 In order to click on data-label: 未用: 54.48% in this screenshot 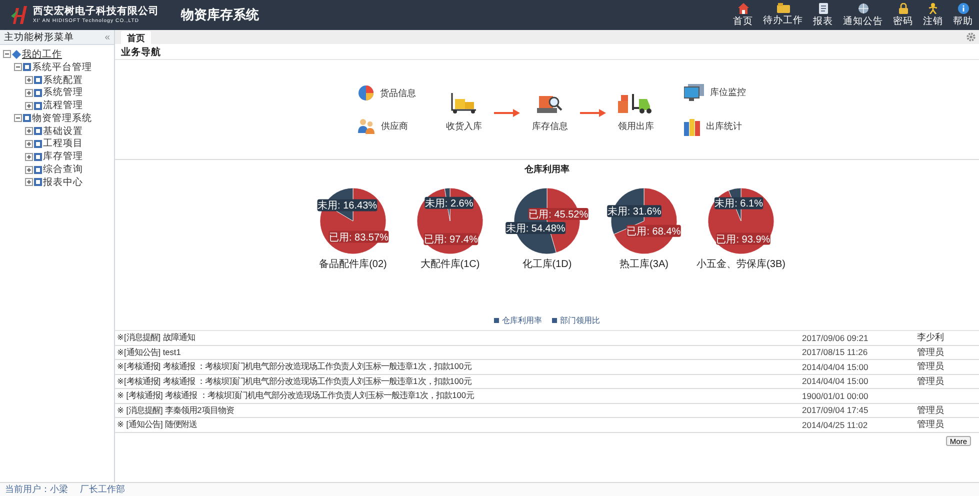, I will do `click(536, 228)`.